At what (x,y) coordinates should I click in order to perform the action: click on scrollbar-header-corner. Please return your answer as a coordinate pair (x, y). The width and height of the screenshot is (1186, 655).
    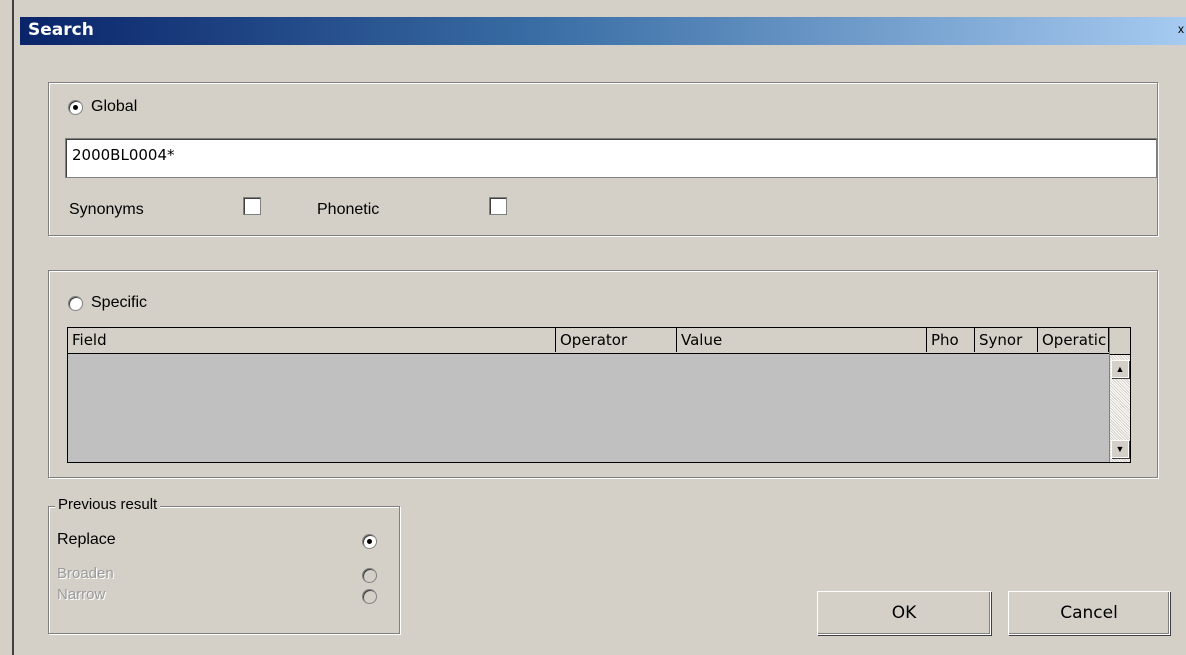
    Looking at the image, I should click on (1120, 341).